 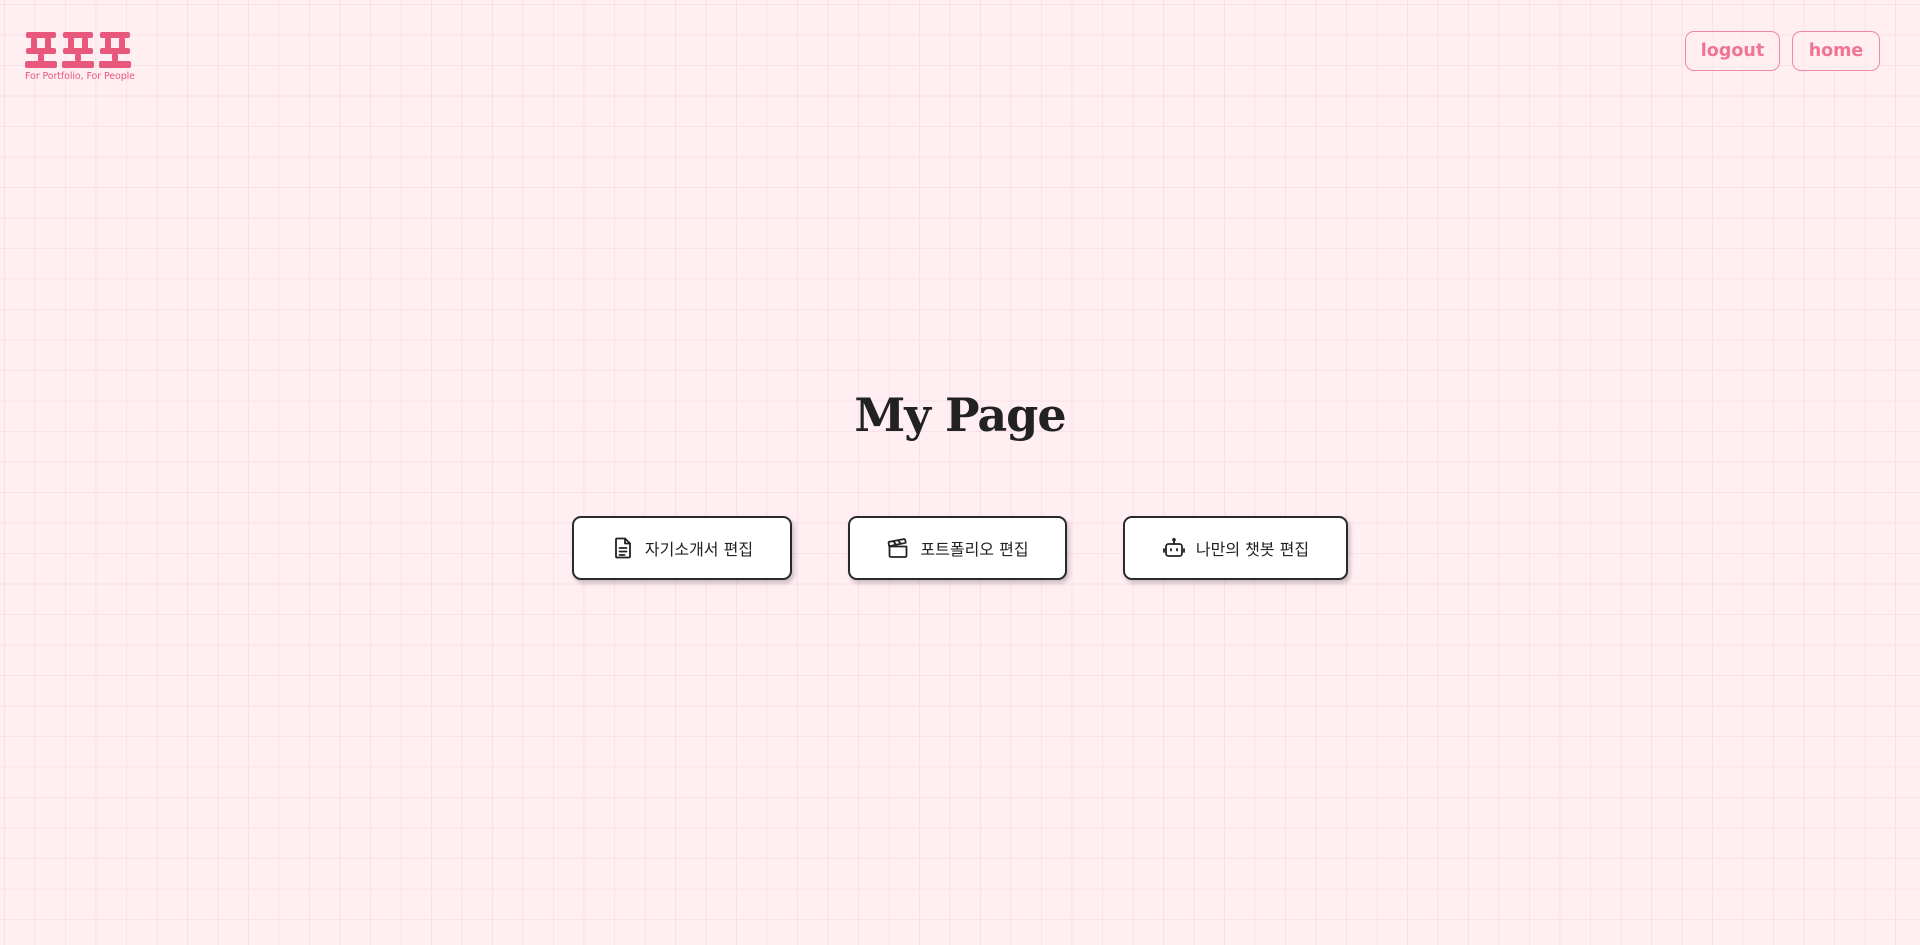 I want to click on home-button: home, so click(x=1836, y=51).